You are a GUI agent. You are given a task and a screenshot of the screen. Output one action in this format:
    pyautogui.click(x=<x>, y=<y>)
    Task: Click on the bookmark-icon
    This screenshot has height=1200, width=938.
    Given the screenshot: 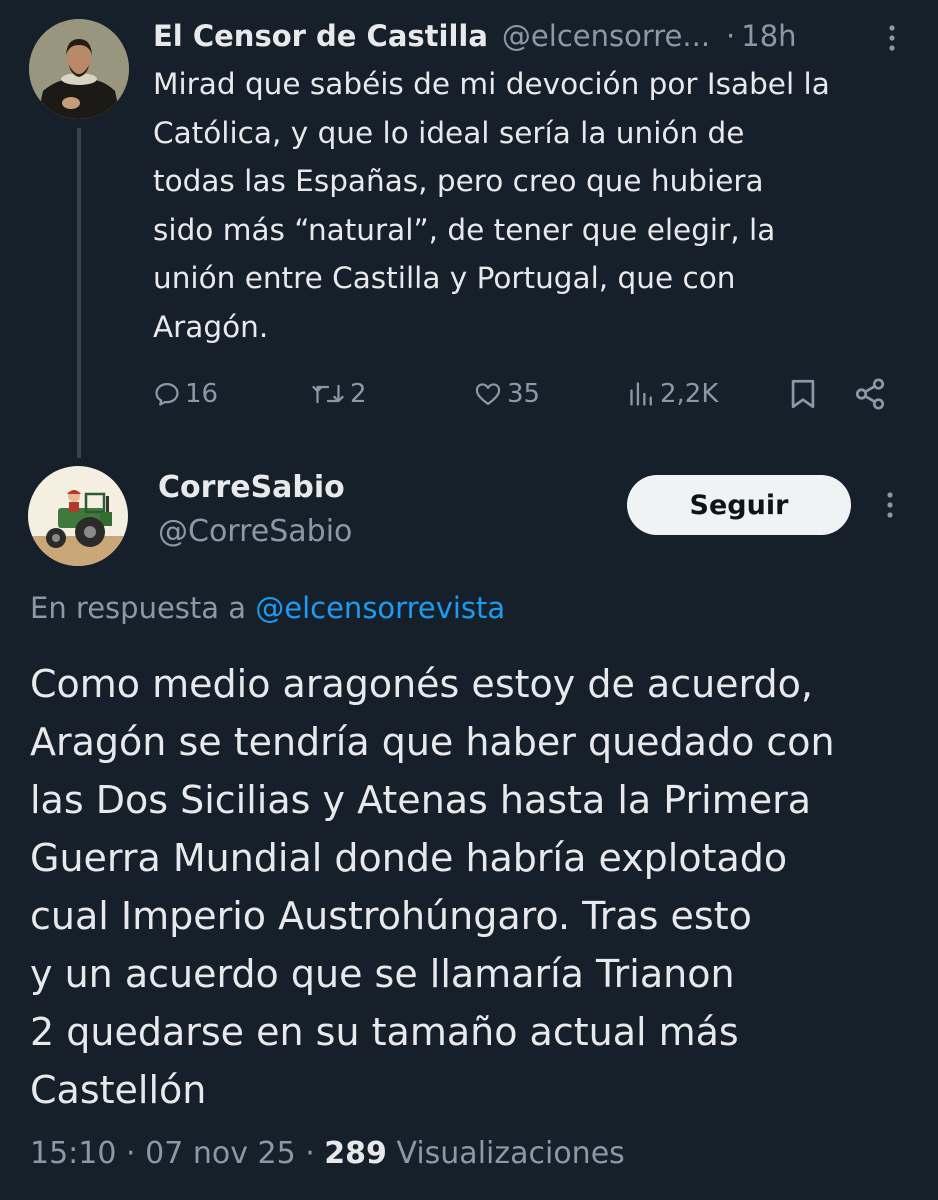 What is the action you would take?
    pyautogui.click(x=803, y=394)
    